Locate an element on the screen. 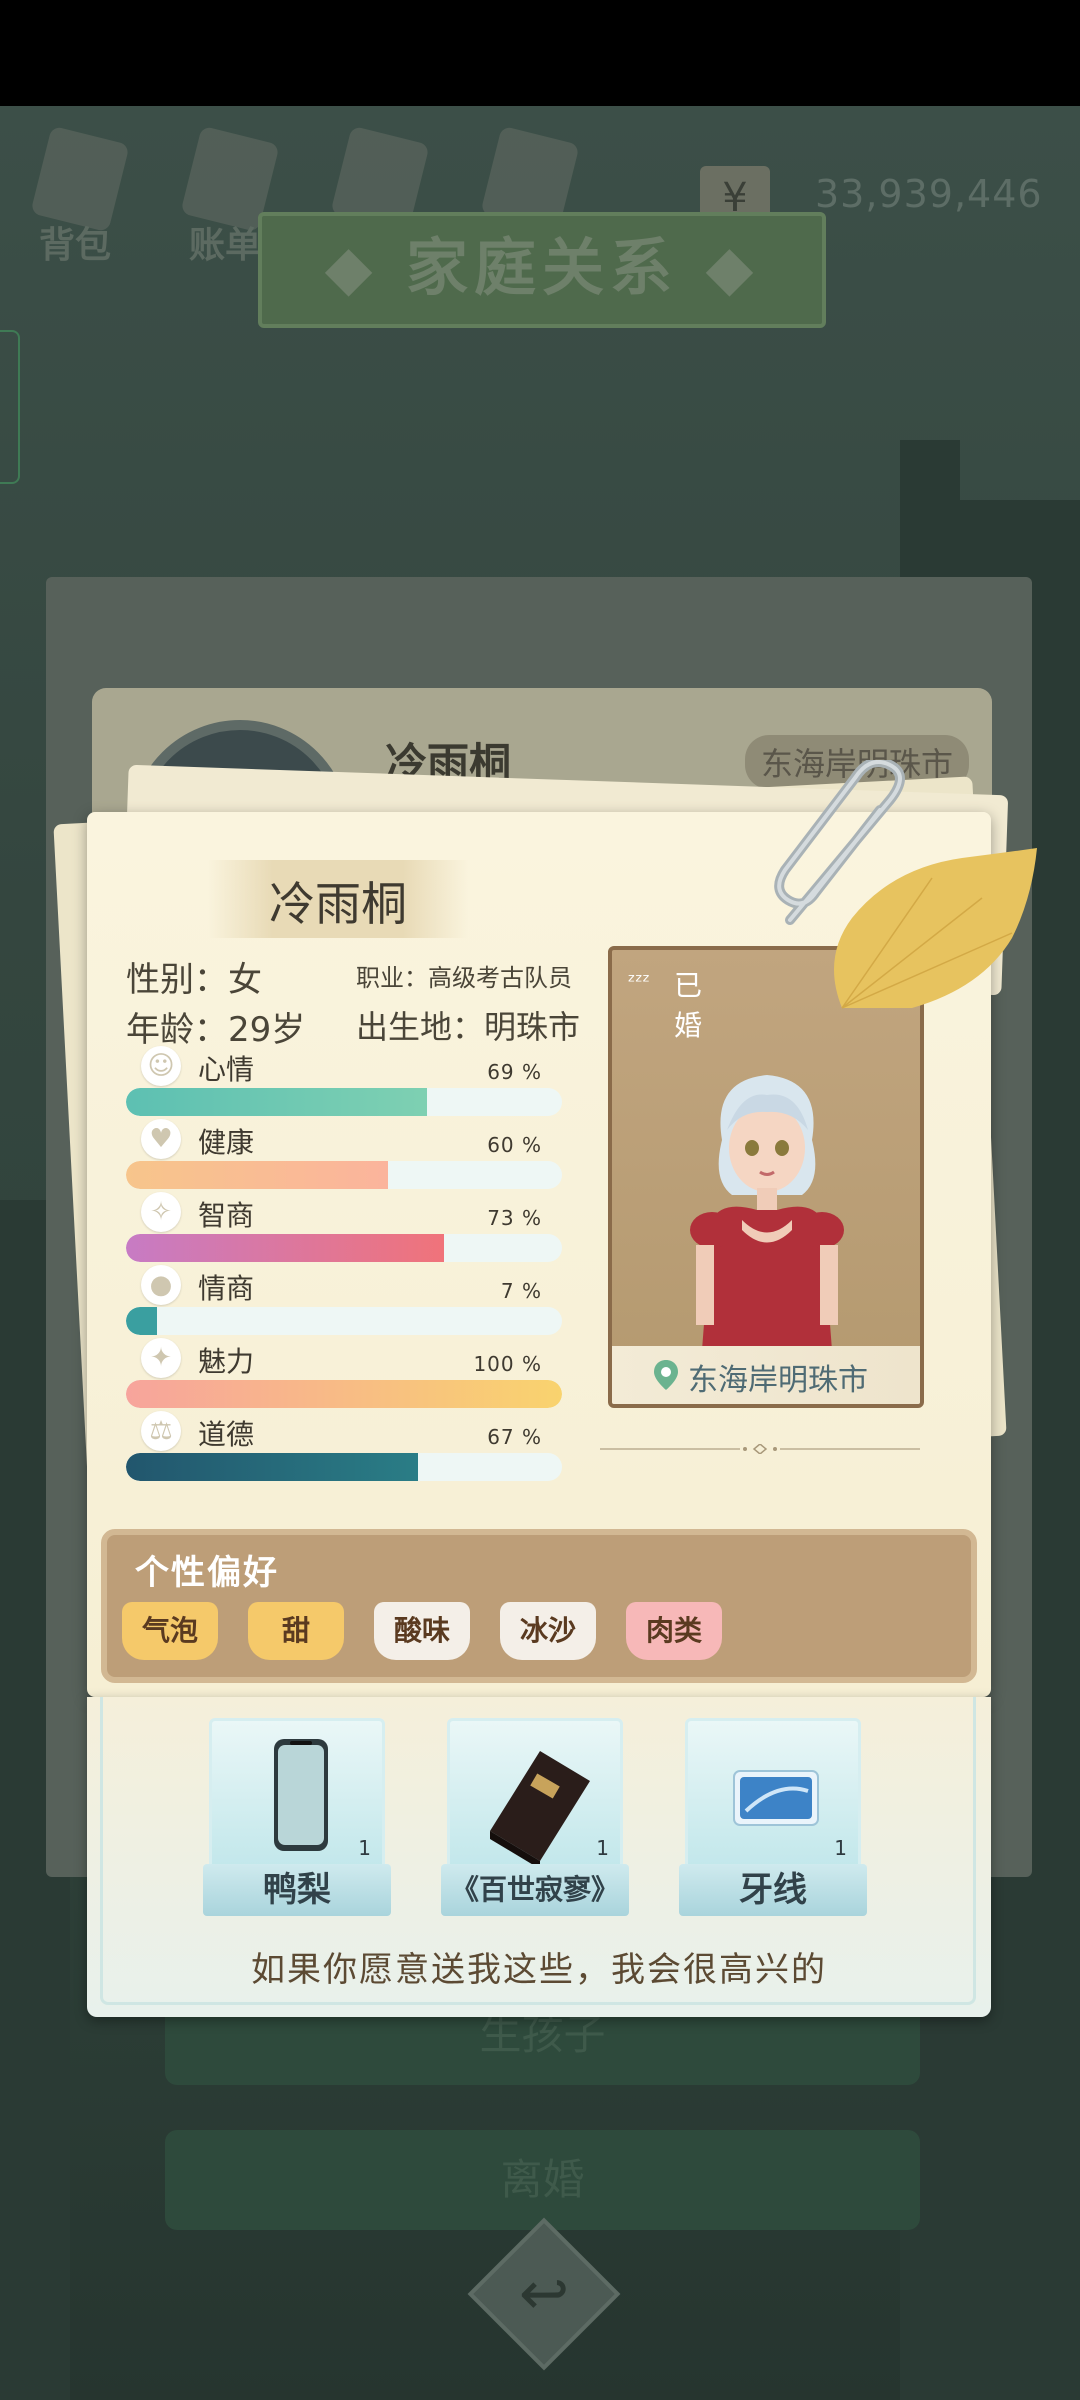 The width and height of the screenshot is (1080, 2400). gift-item-phone: 1 鸭梨 is located at coordinates (297, 1818).